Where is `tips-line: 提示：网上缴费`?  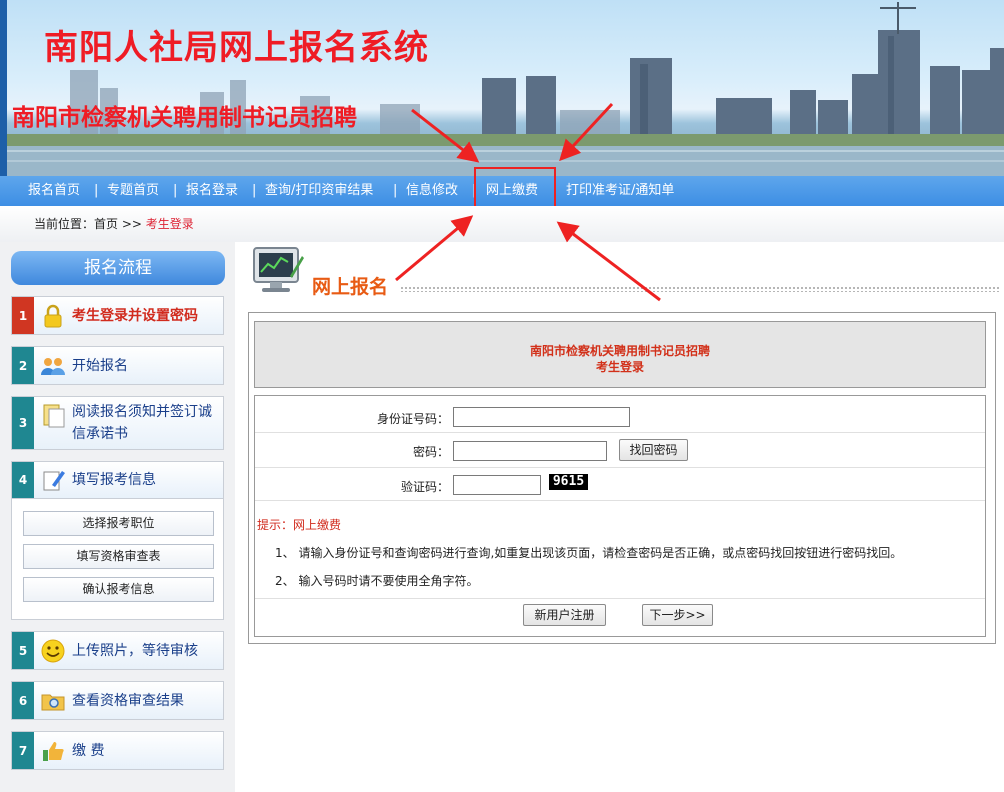
tips-line: 提示：网上缴费 is located at coordinates (299, 524).